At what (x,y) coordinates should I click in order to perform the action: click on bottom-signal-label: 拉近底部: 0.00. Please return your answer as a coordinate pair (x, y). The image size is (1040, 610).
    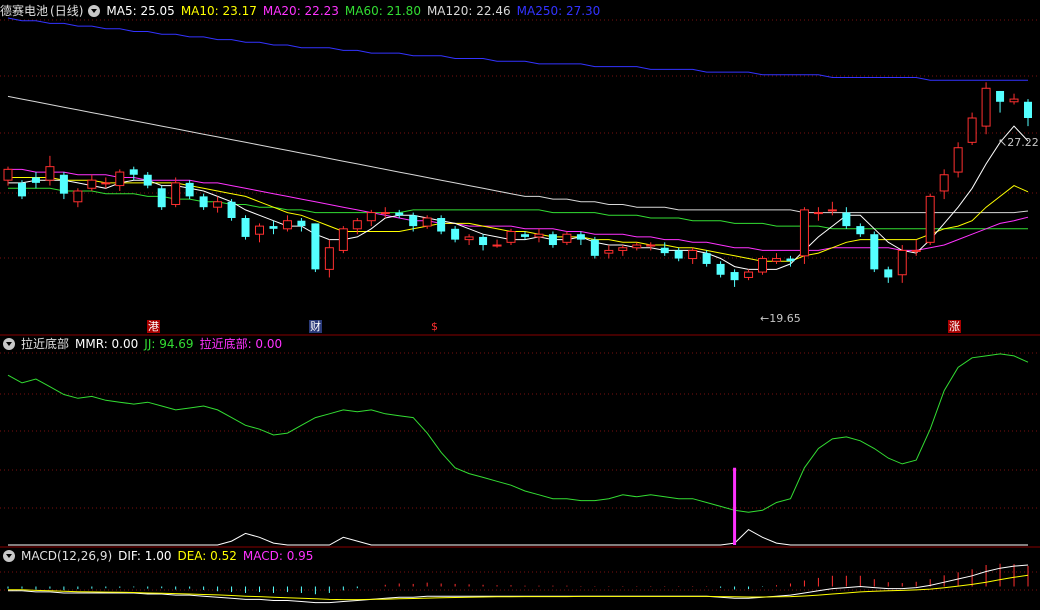
    Looking at the image, I should click on (241, 344).